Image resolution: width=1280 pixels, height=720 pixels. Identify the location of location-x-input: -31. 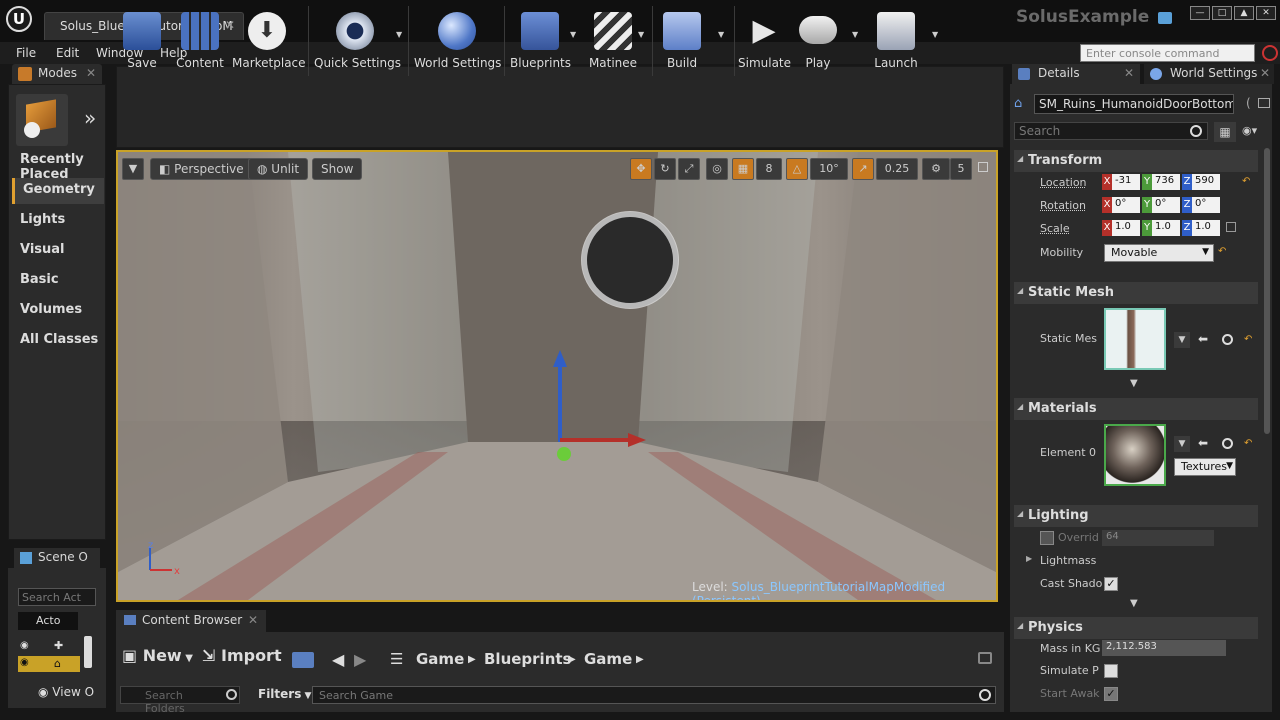
(1126, 182).